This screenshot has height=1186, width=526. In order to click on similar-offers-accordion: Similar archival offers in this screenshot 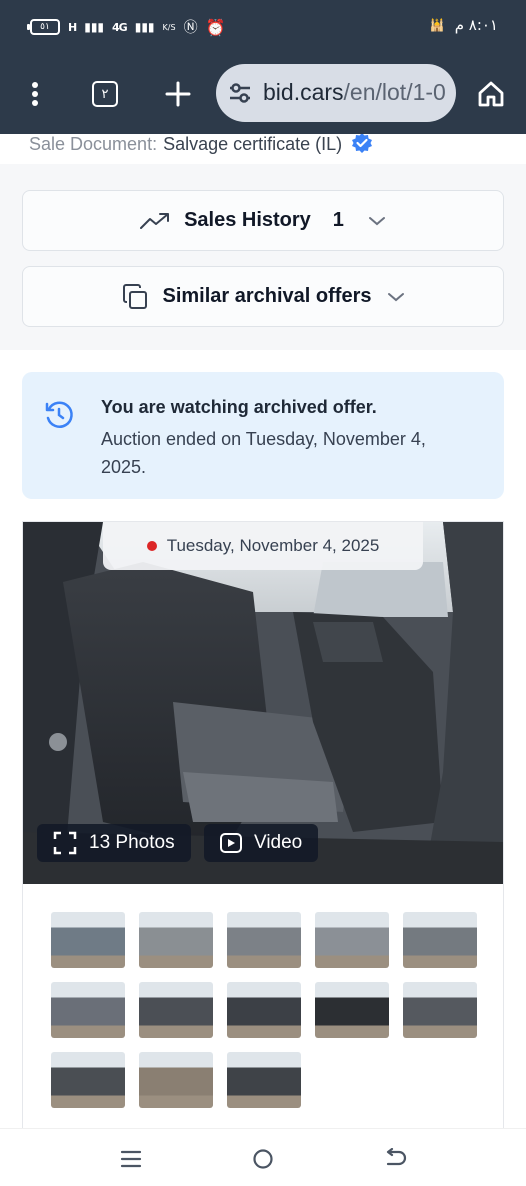, I will do `click(263, 296)`.